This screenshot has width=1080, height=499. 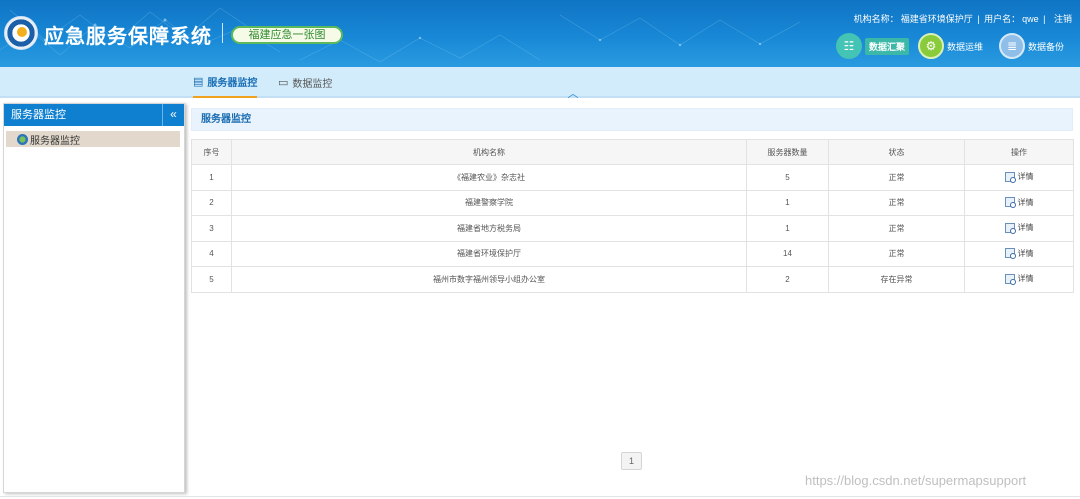 I want to click on org-value: 福建省环境保护厅, so click(x=936, y=19).